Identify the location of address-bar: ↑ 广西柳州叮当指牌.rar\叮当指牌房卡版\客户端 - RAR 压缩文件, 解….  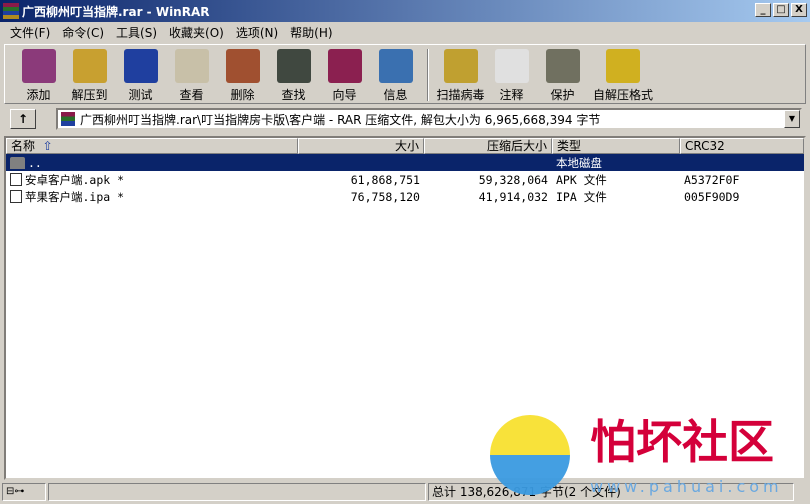
(405, 119).